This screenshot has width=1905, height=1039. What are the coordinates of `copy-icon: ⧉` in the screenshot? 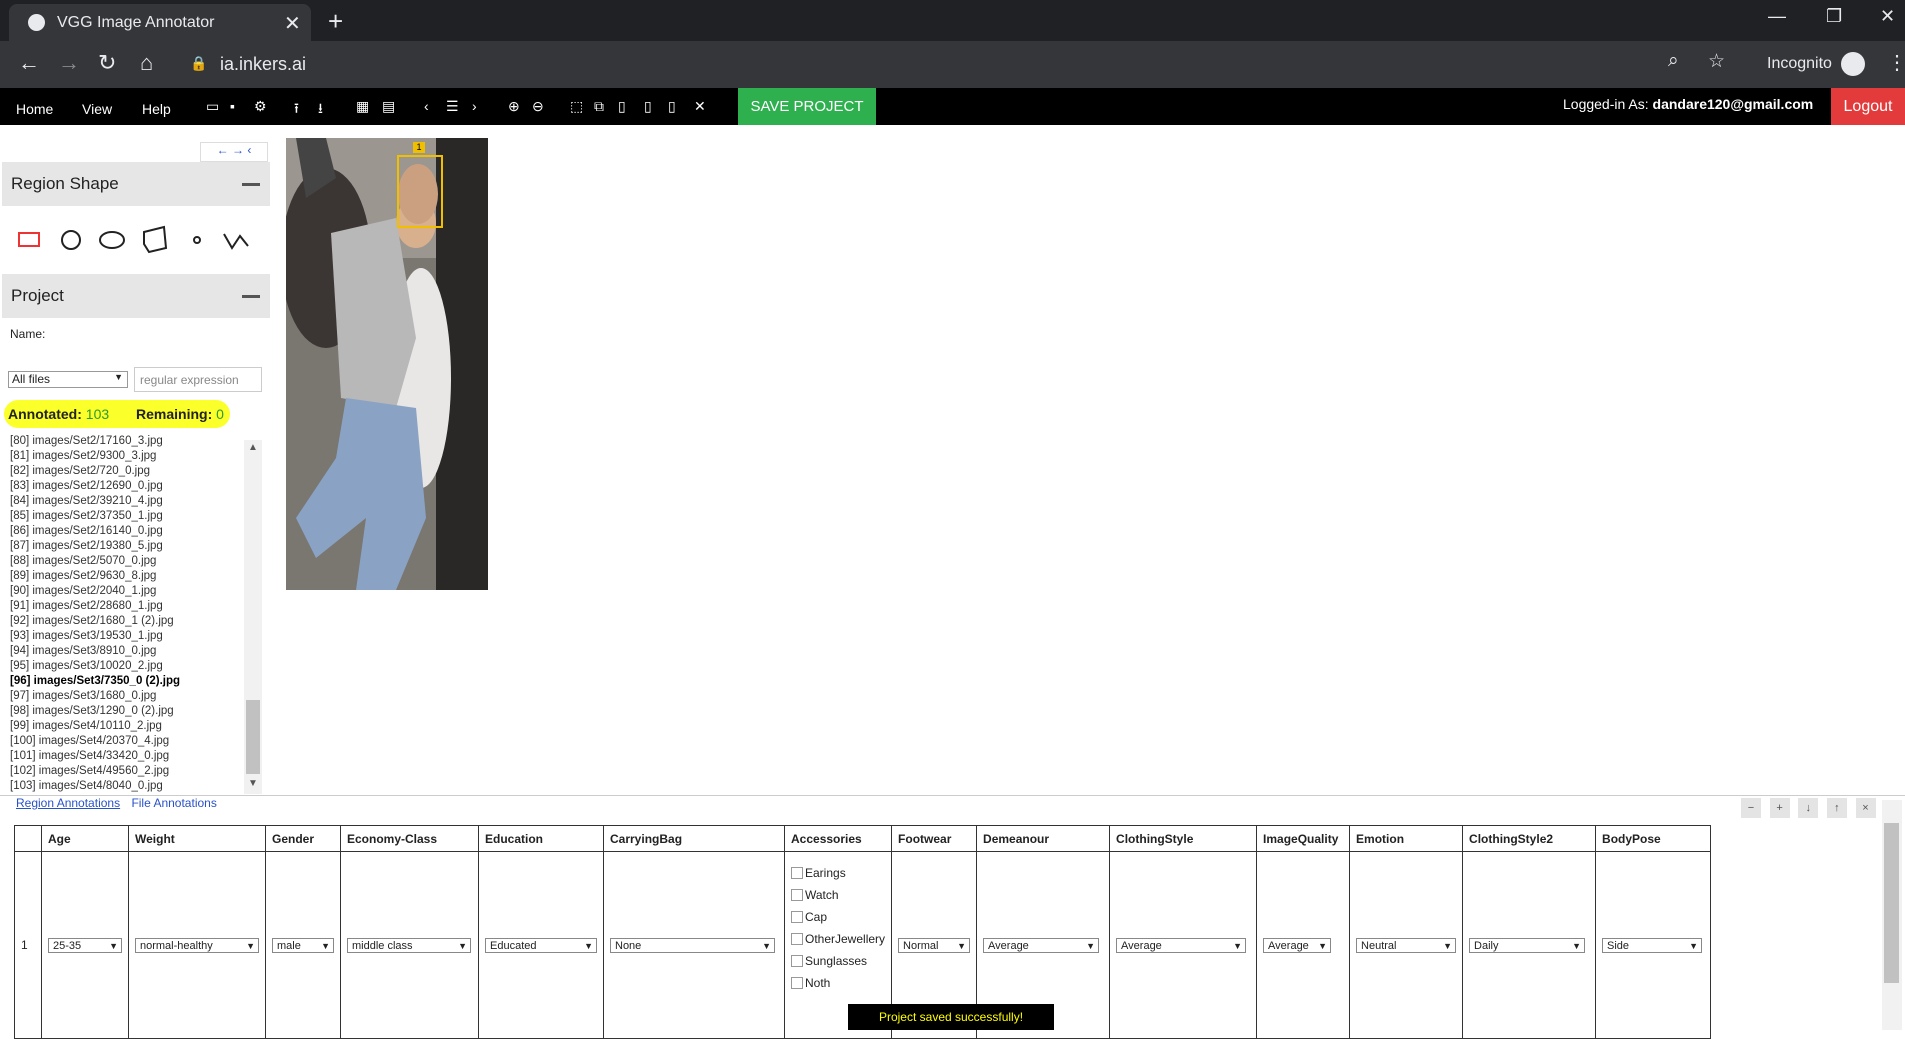 It's located at (599, 106).